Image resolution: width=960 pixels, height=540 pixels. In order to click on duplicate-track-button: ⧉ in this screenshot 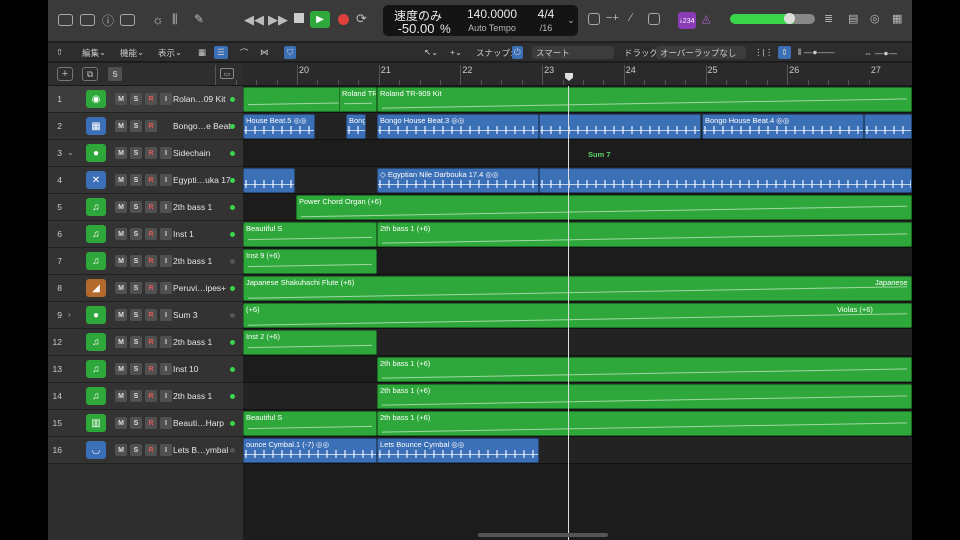, I will do `click(90, 74)`.